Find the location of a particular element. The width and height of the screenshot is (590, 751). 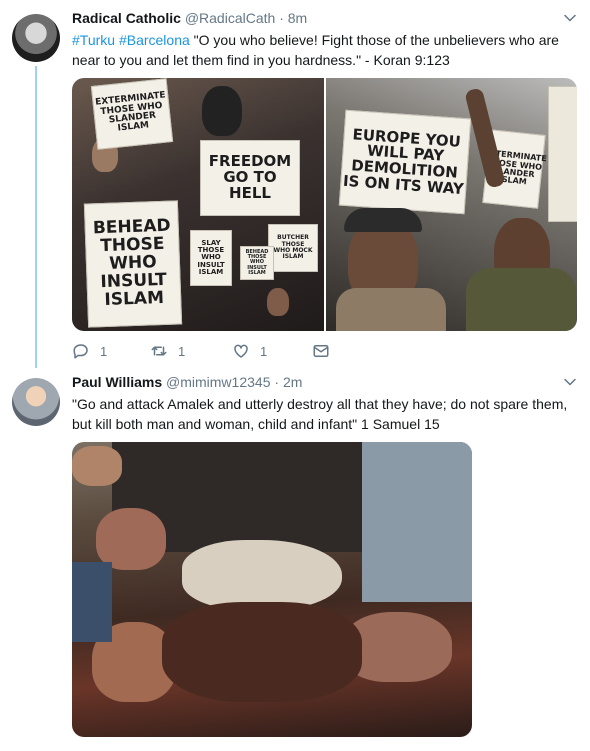

protest-sign: EXTERMINATE THOSE WHO SLANDER ISLAM is located at coordinates (132, 114).